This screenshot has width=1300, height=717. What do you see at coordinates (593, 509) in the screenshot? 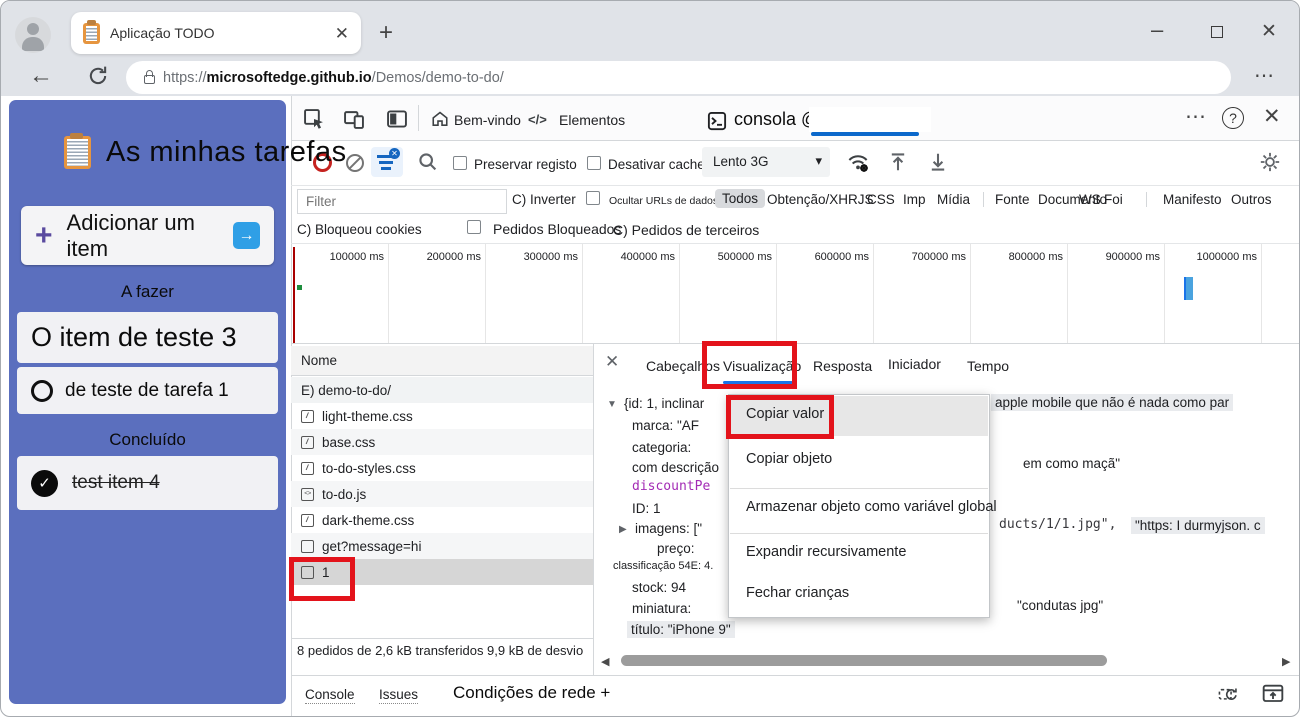
I see `panel-splitter` at bounding box center [593, 509].